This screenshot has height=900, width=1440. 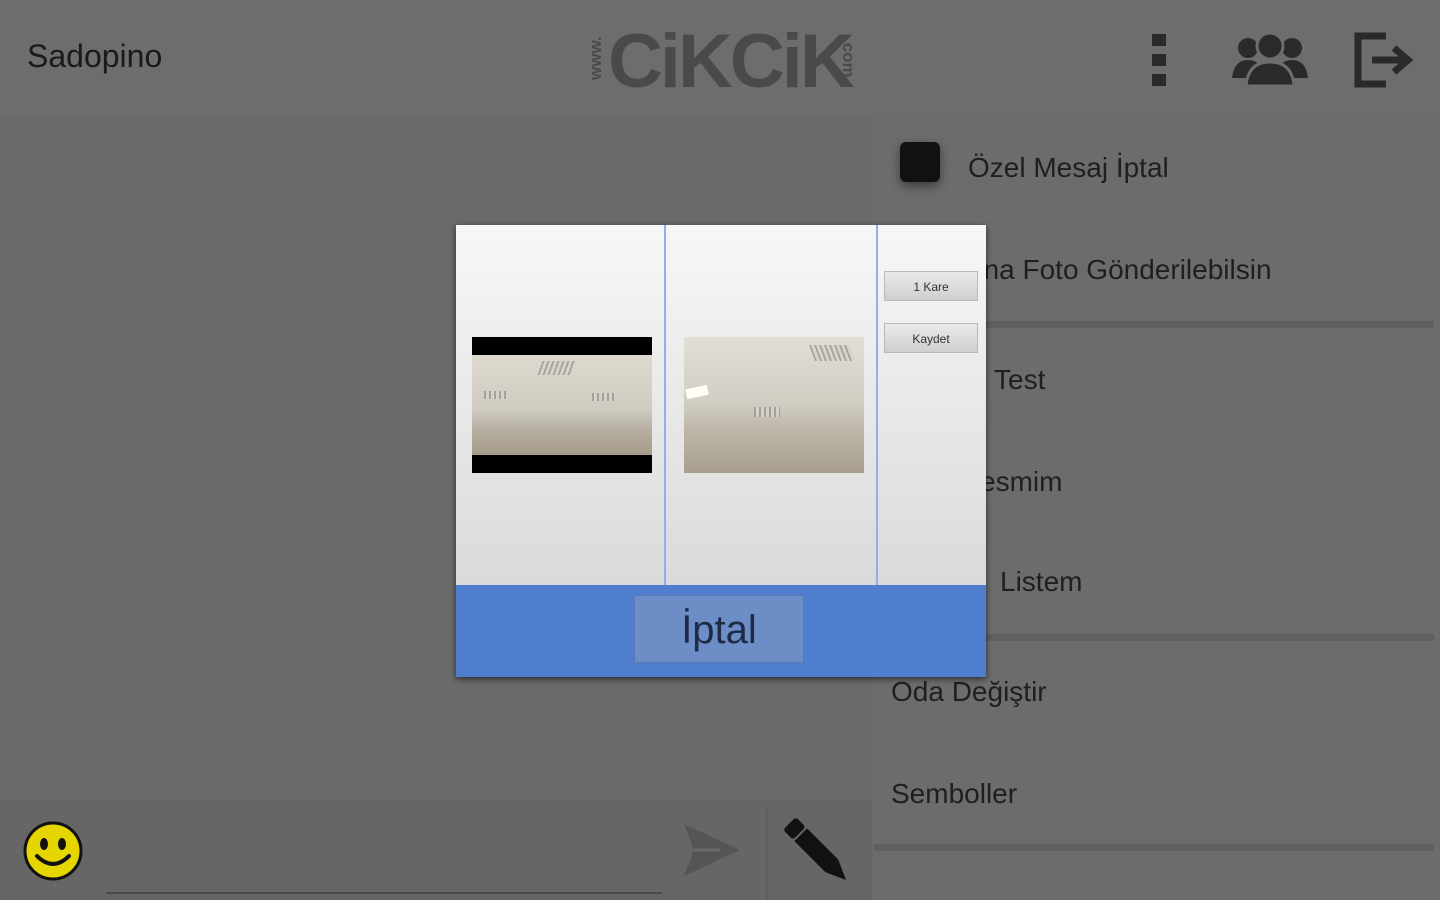 What do you see at coordinates (1020, 379) in the screenshot?
I see `menu-item-label: Test` at bounding box center [1020, 379].